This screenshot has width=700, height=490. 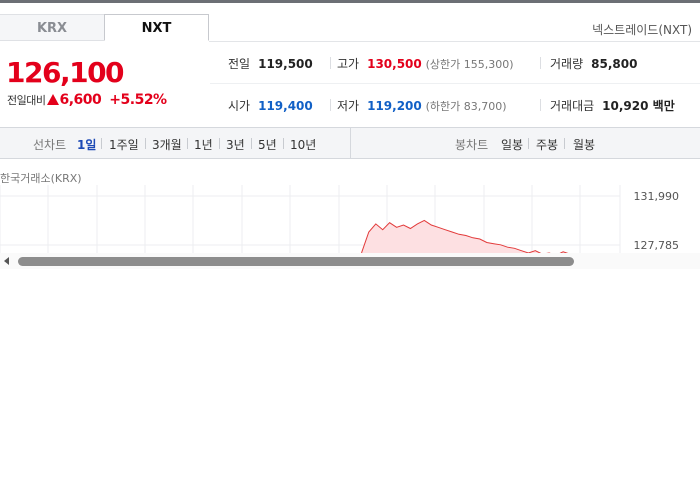 What do you see at coordinates (86, 144) in the screenshot?
I see `period-1d: 1일` at bounding box center [86, 144].